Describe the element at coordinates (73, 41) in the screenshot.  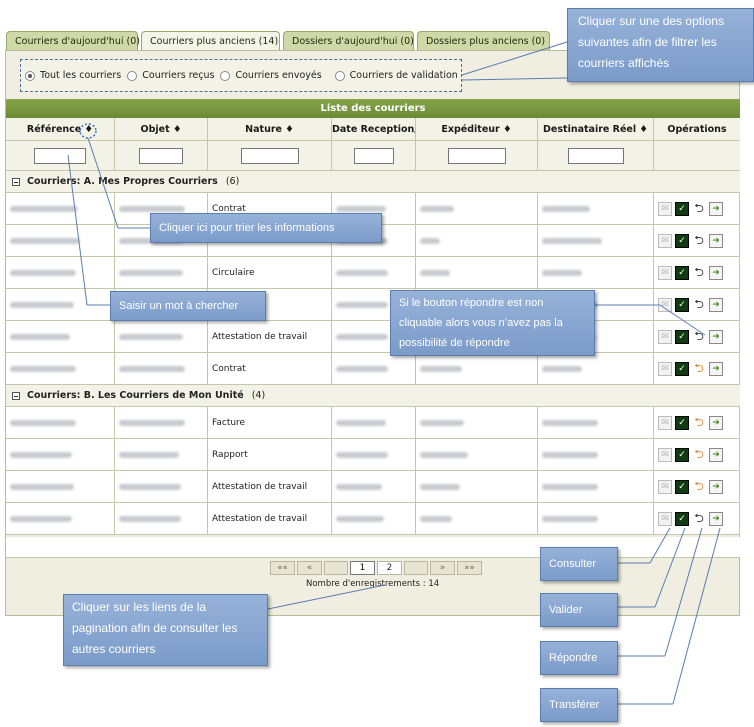
I see `tab-today-mail: Courriers d'aujourd'hui (0)` at that location.